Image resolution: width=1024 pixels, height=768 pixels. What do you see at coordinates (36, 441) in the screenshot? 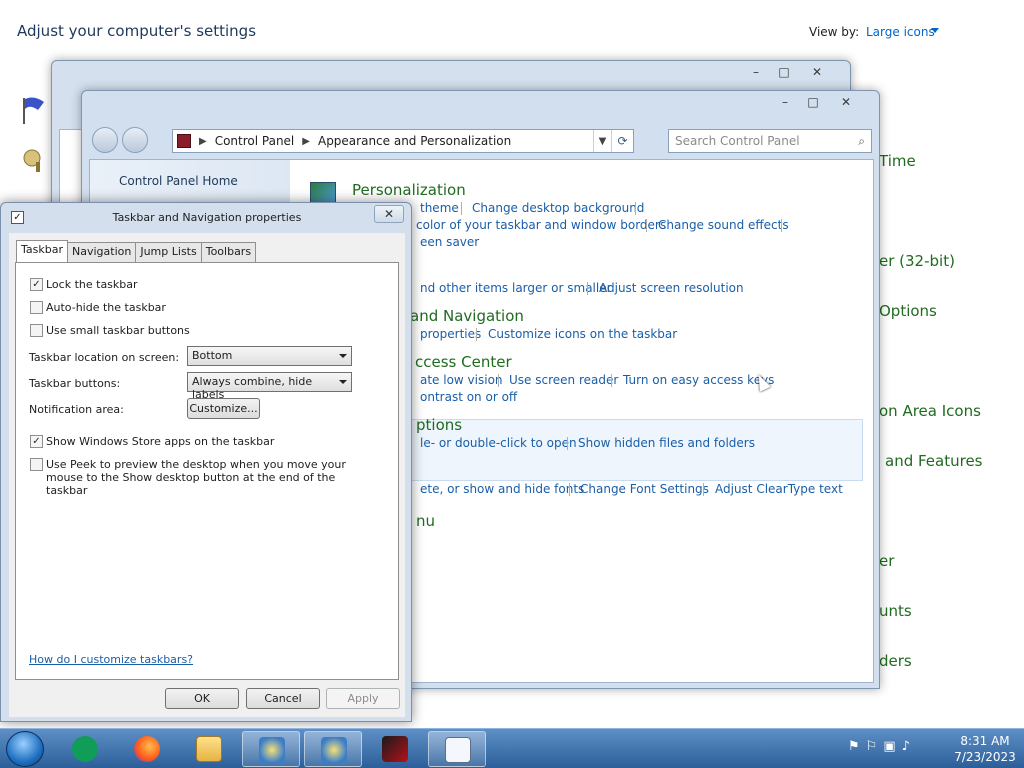
I see `store-apps-checkbox: ✓` at bounding box center [36, 441].